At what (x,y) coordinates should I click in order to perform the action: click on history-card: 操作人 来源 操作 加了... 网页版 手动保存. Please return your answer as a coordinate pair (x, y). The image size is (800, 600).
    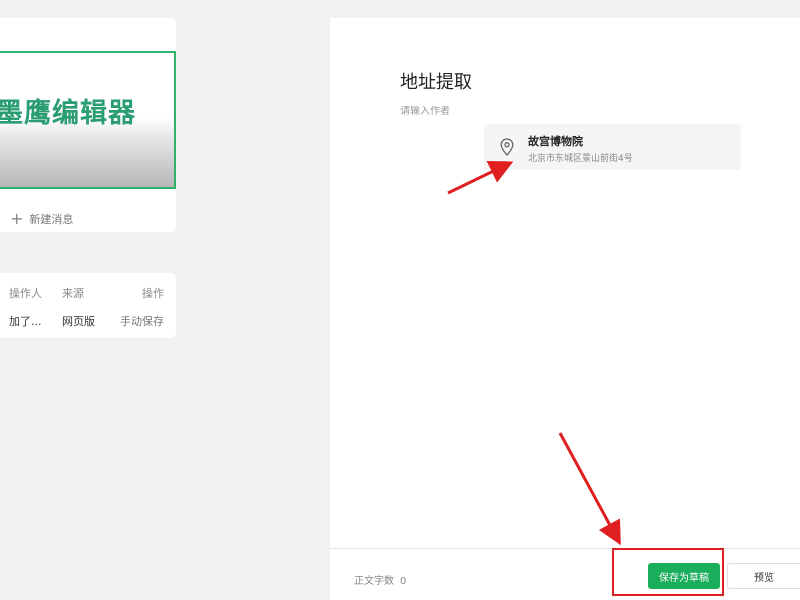
    Looking at the image, I should click on (88, 305).